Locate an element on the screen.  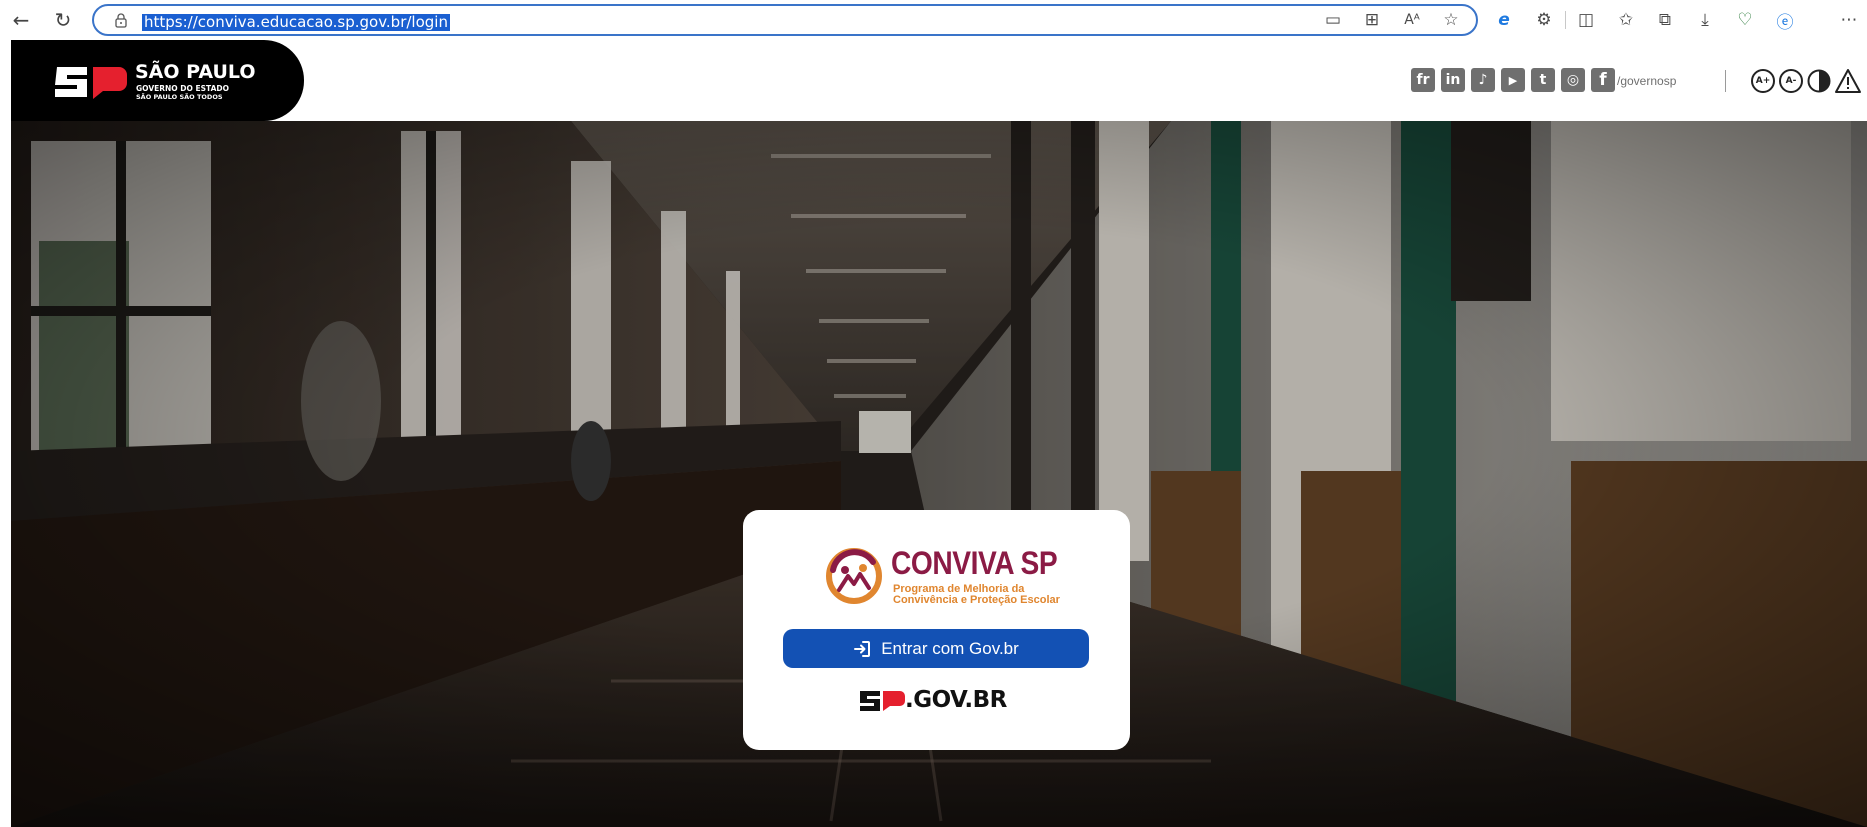
favorites-icon: ✩ is located at coordinates (1626, 20).